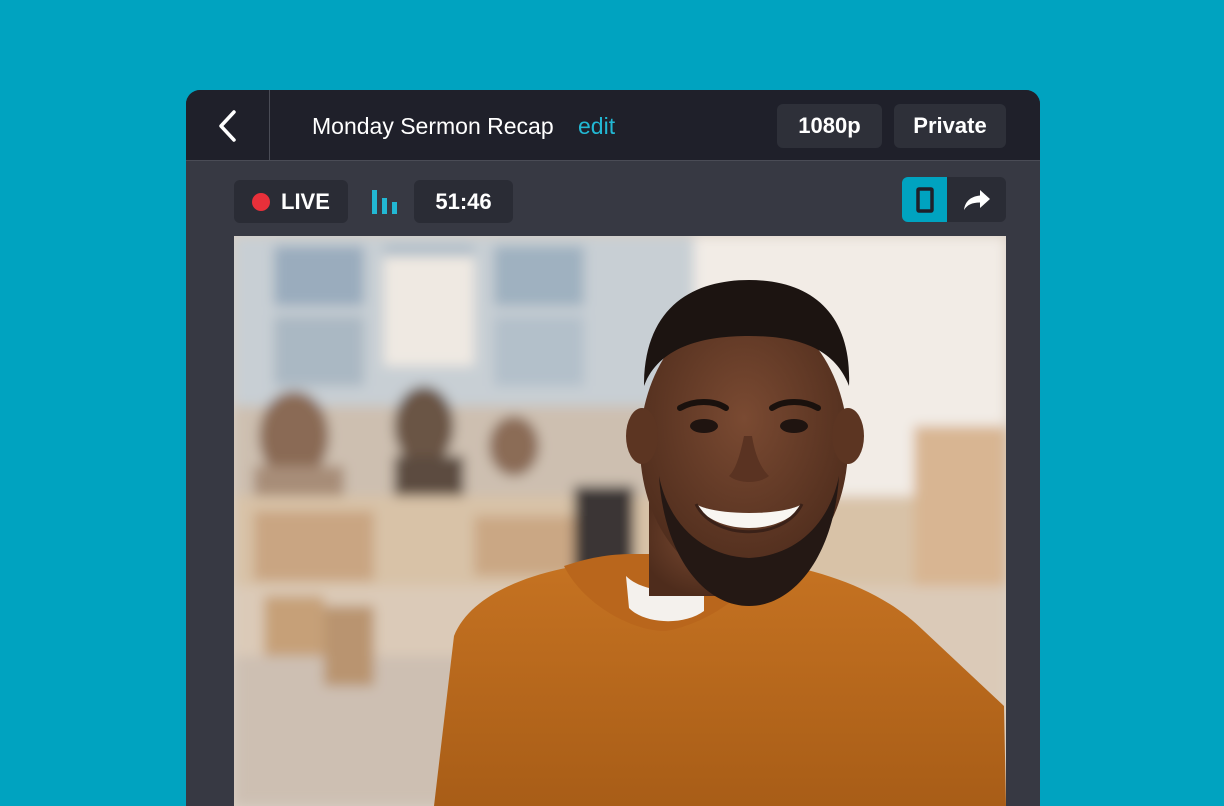 The image size is (1224, 806). I want to click on portrait-layout-button, so click(924, 199).